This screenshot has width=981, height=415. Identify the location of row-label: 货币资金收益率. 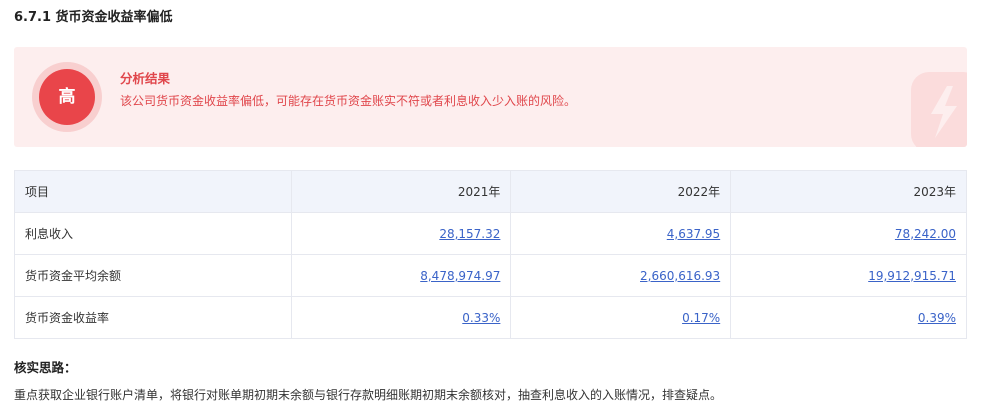
(153, 317).